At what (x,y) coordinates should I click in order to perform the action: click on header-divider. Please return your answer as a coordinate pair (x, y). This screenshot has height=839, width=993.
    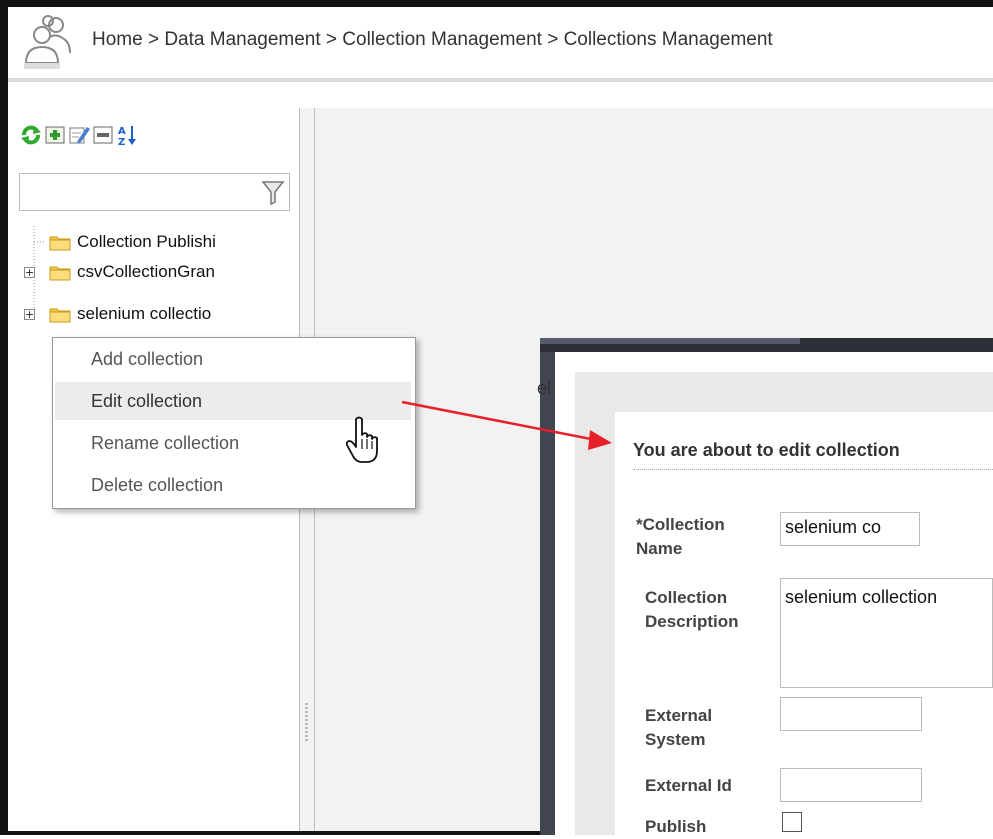
    Looking at the image, I should click on (500, 80).